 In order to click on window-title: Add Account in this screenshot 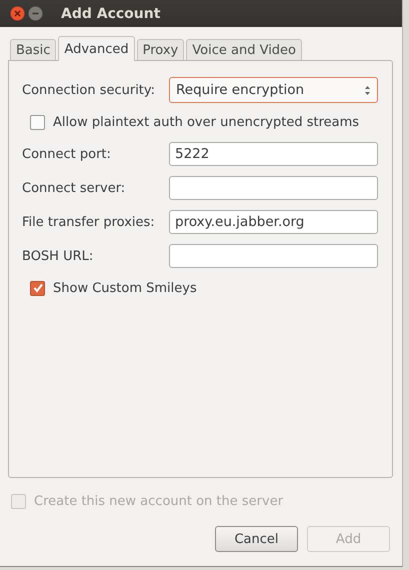, I will do `click(110, 14)`.